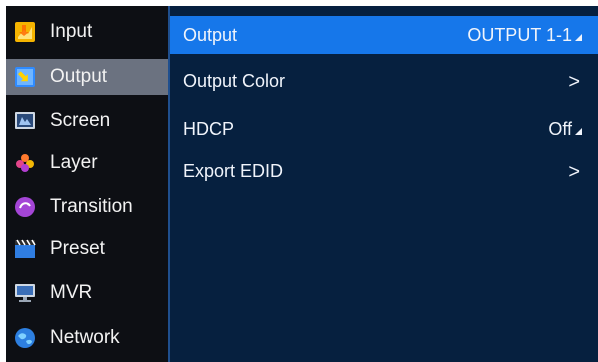  What do you see at coordinates (25, 248) in the screenshot?
I see `preset-icon` at bounding box center [25, 248].